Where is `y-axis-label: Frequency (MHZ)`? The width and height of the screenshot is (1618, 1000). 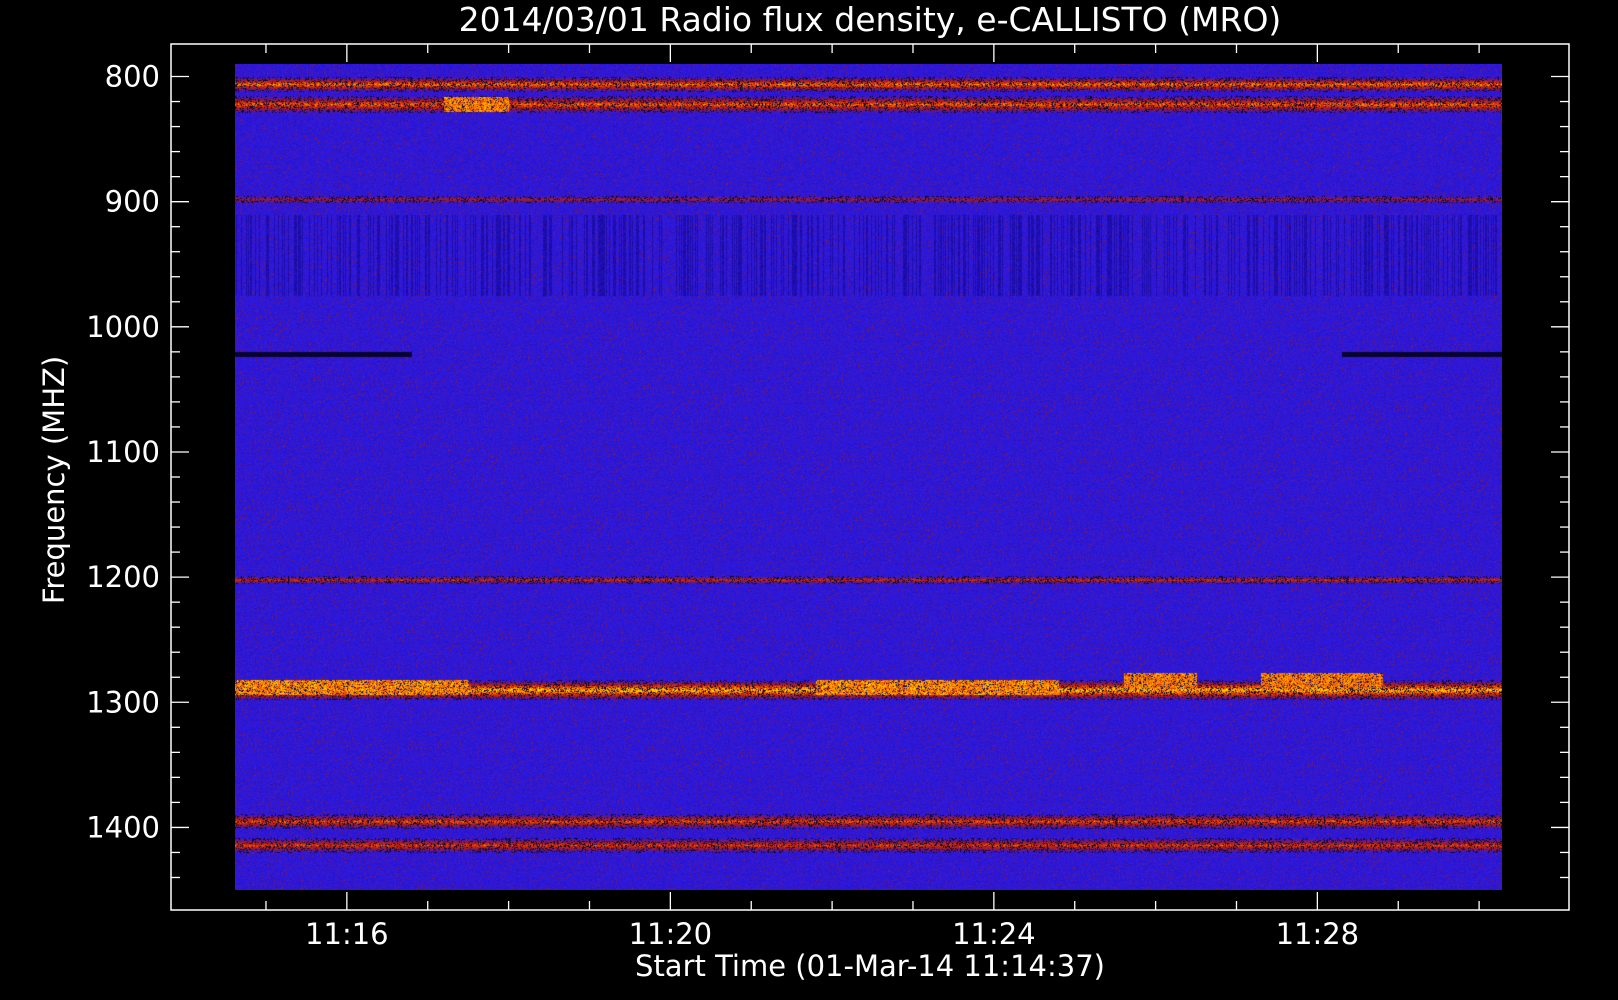
y-axis-label: Frequency (MHZ) is located at coordinates (54, 480).